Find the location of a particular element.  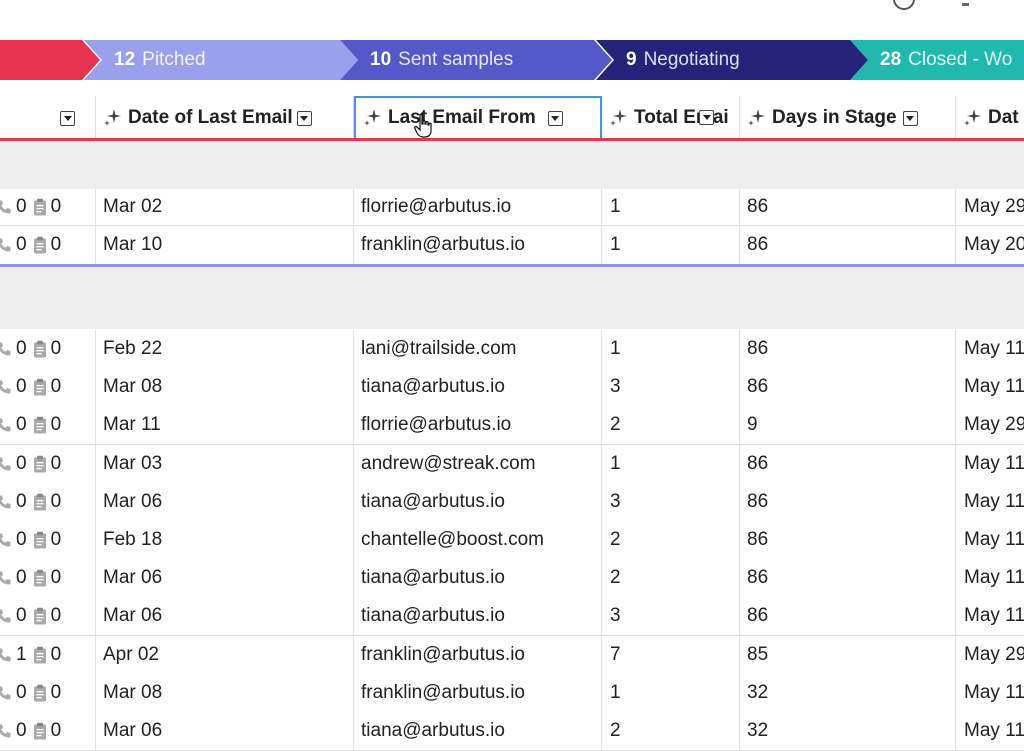

table-row: 0 0 Mar 06 tiana@arbutus.io 2 32 May 11 is located at coordinates (512, 731).